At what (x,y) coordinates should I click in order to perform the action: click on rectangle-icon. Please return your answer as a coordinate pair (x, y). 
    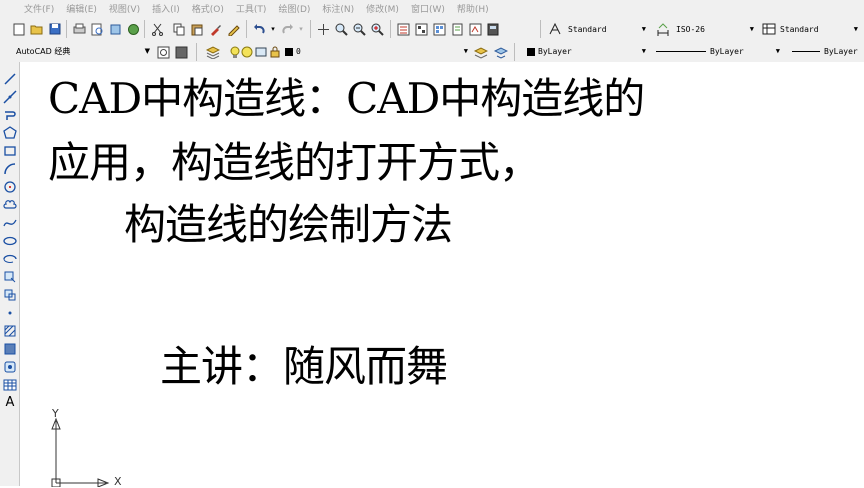
    Looking at the image, I should click on (10, 151).